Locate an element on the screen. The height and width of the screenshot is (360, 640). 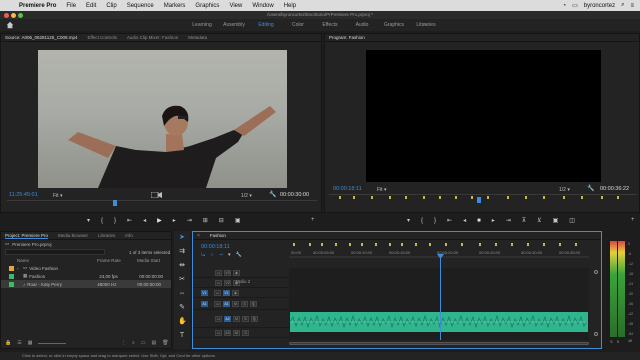
source-export-icon is located at coordinates (158, 195).